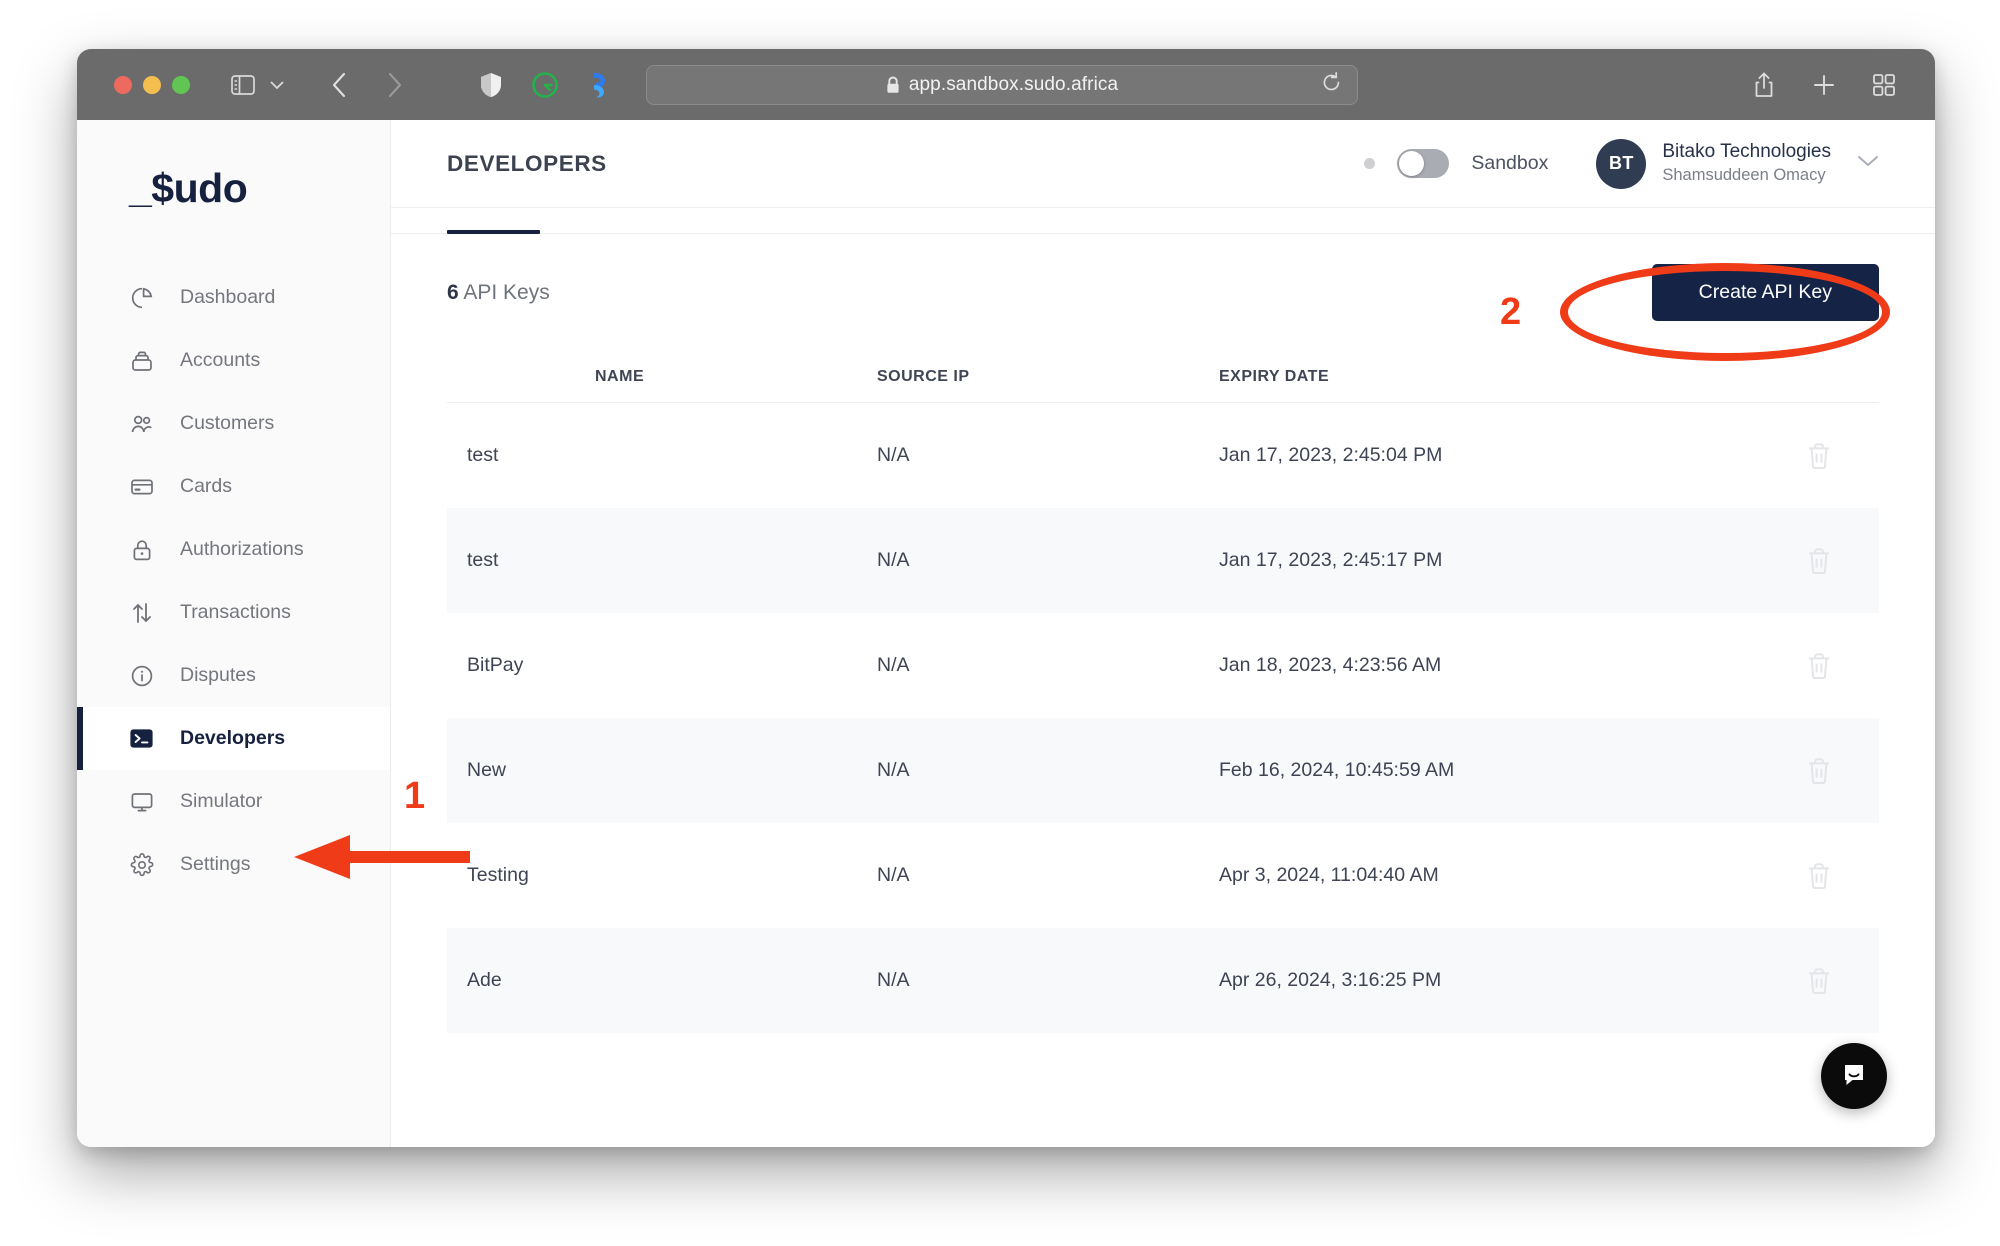 This screenshot has height=1246, width=2000. I want to click on sidebar-item-authorizations: Authorizations, so click(233, 549).